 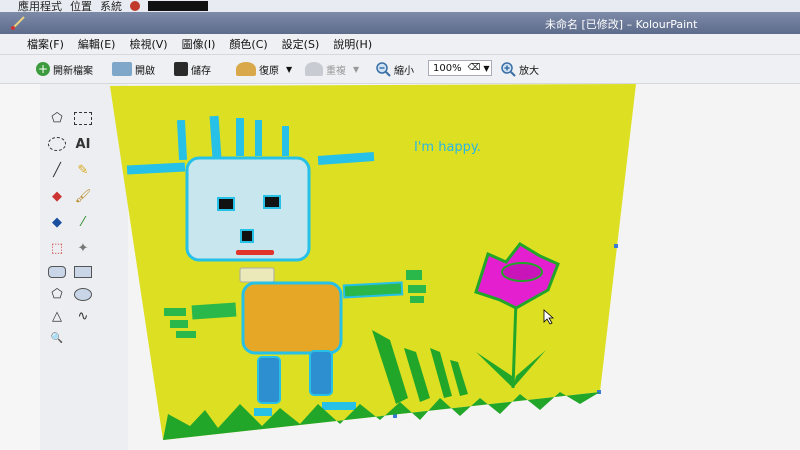 What do you see at coordinates (248, 209) in the screenshot?
I see `robot-head` at bounding box center [248, 209].